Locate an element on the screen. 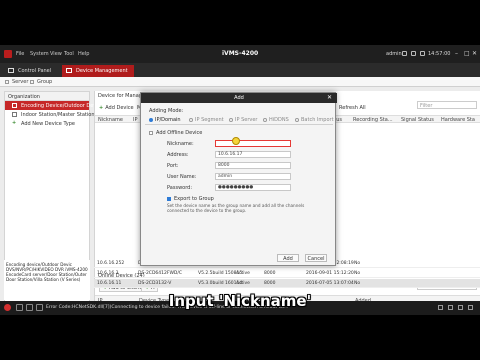 The width and height of the screenshot is (480, 360). port-field: 8000 is located at coordinates (253, 165).